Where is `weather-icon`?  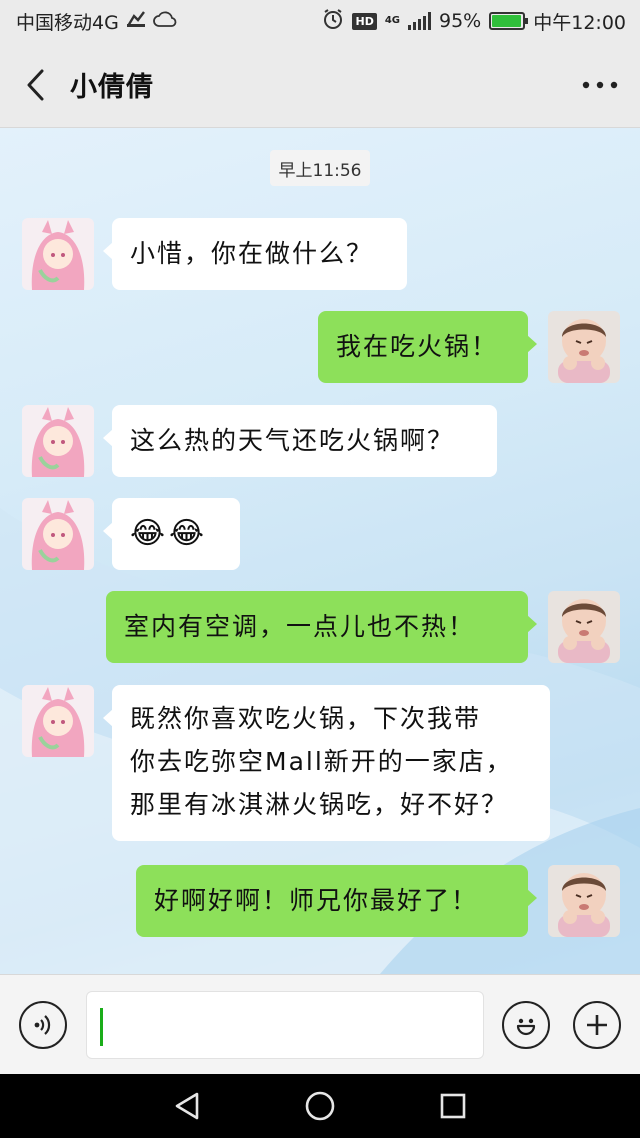 weather-icon is located at coordinates (164, 21).